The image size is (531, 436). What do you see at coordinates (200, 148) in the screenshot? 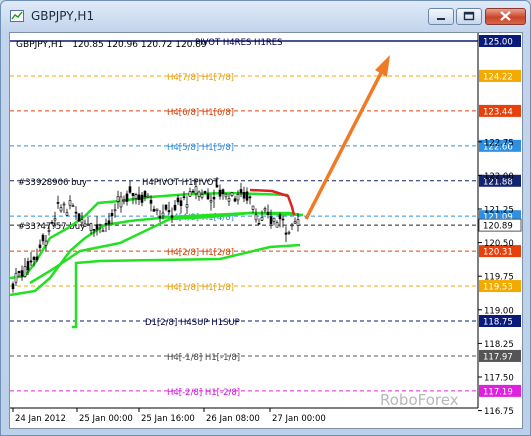
I see `level-label: H4[5/8] H1[5/8]` at bounding box center [200, 148].